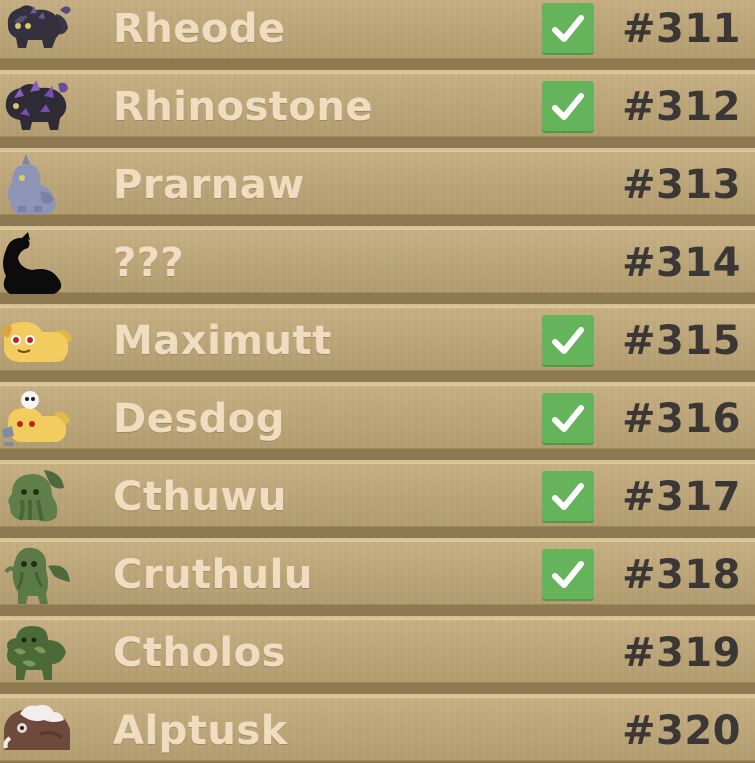 The width and height of the screenshot is (755, 763). What do you see at coordinates (39, 184) in the screenshot?
I see `prarnaw-sprite-icon` at bounding box center [39, 184].